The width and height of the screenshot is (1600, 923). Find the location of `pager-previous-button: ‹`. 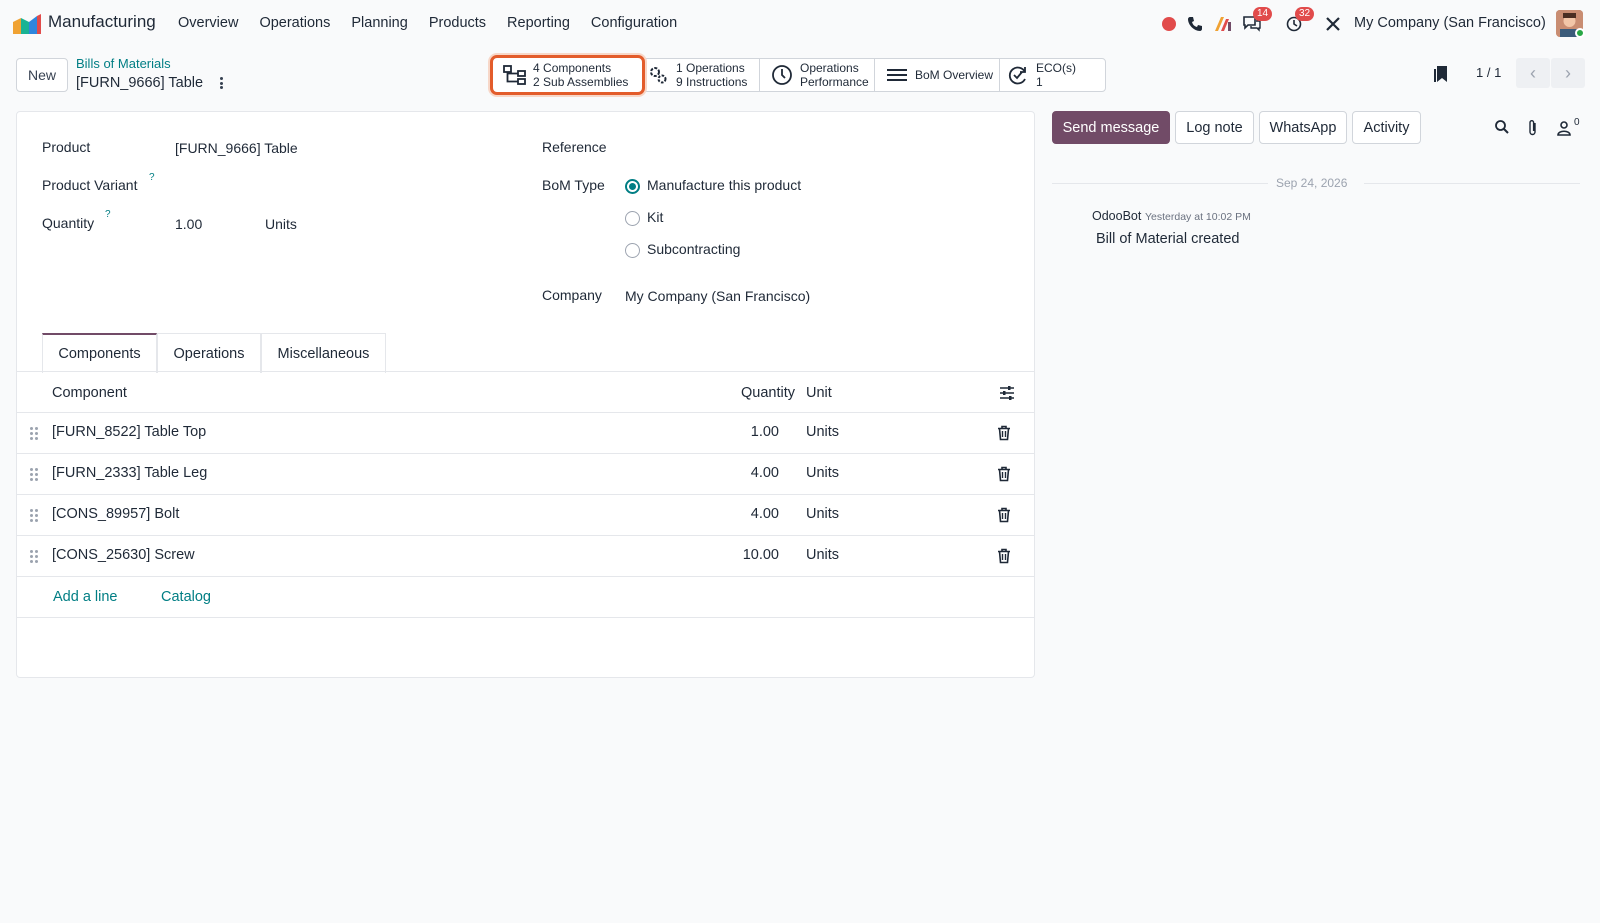

pager-previous-button: ‹ is located at coordinates (1533, 73).